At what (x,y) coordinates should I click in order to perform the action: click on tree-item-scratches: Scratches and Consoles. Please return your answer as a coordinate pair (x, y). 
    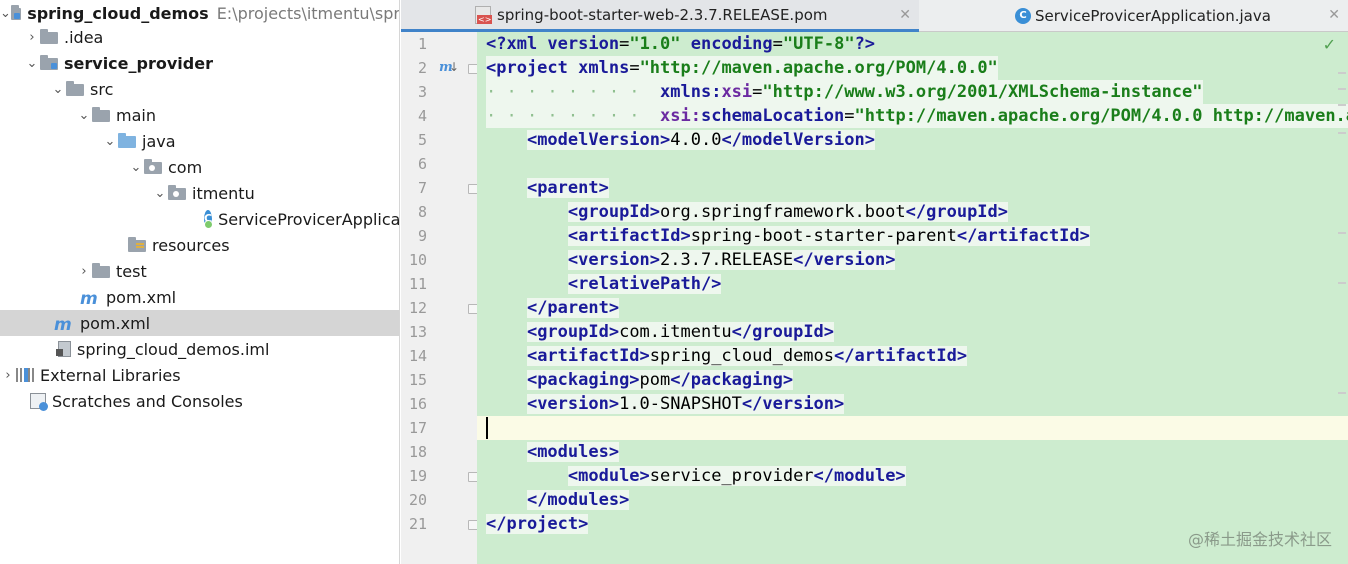
    Looking at the image, I should click on (199, 401).